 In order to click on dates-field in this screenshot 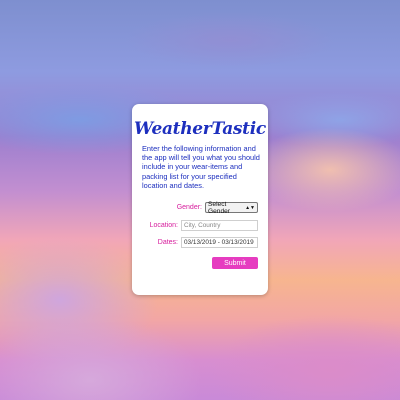, I will do `click(219, 242)`.